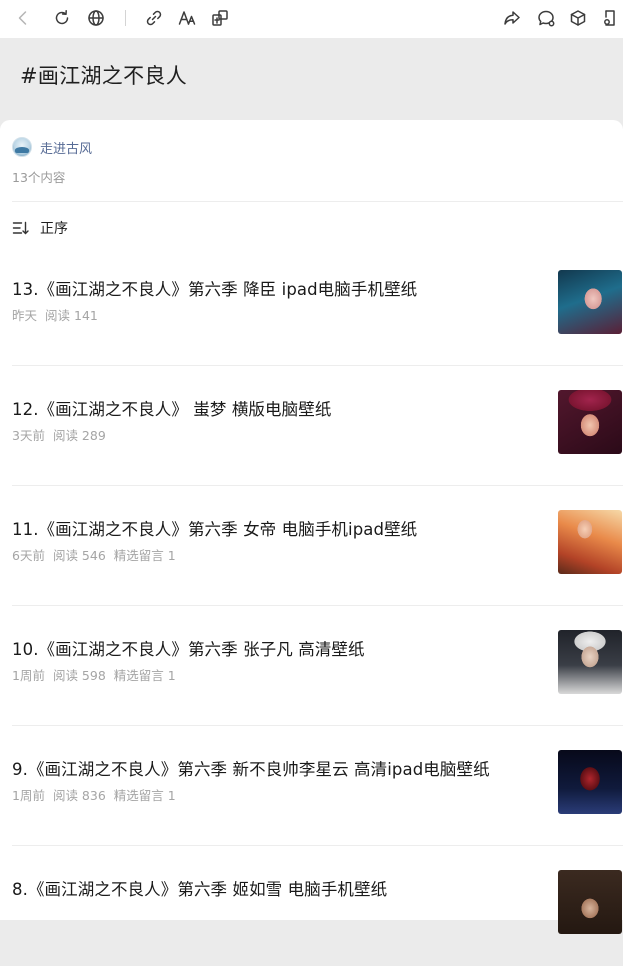 Image resolution: width=623 pixels, height=966 pixels. I want to click on author-row: 走进古风, so click(52, 147).